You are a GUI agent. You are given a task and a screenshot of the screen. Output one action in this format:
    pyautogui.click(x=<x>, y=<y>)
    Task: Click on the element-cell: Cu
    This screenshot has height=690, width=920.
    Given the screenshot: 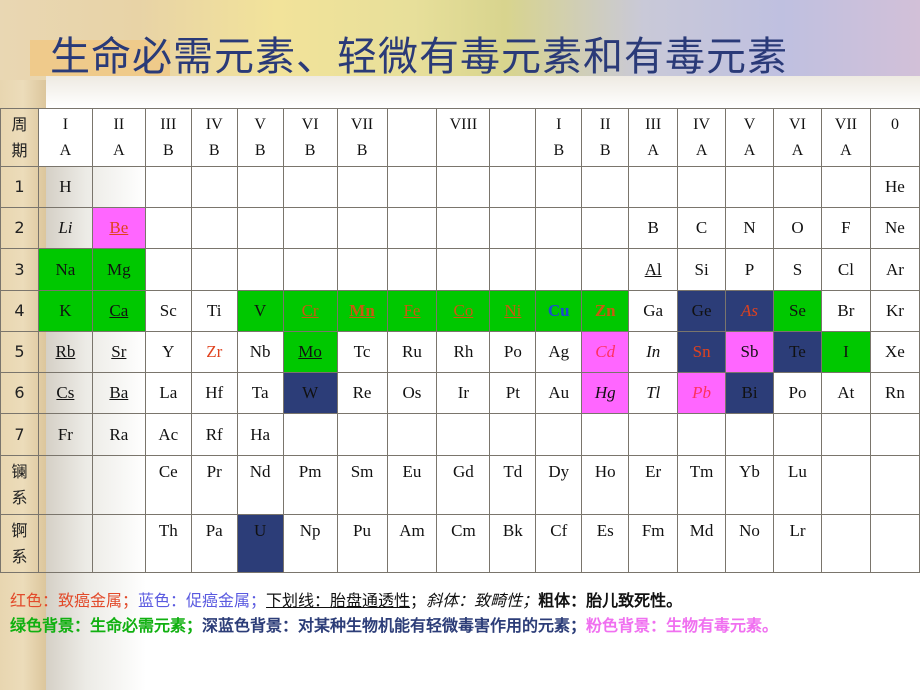 What is the action you would take?
    pyautogui.click(x=559, y=311)
    